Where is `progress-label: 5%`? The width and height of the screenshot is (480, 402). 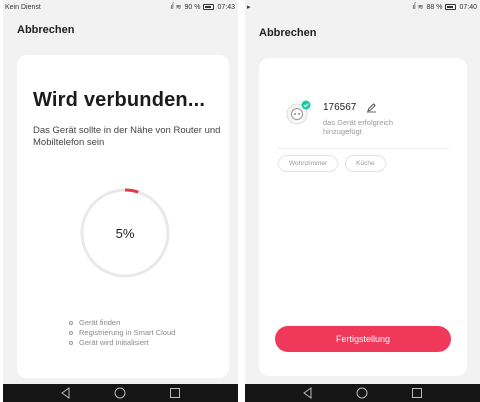
progress-label: 5% is located at coordinates (125, 233).